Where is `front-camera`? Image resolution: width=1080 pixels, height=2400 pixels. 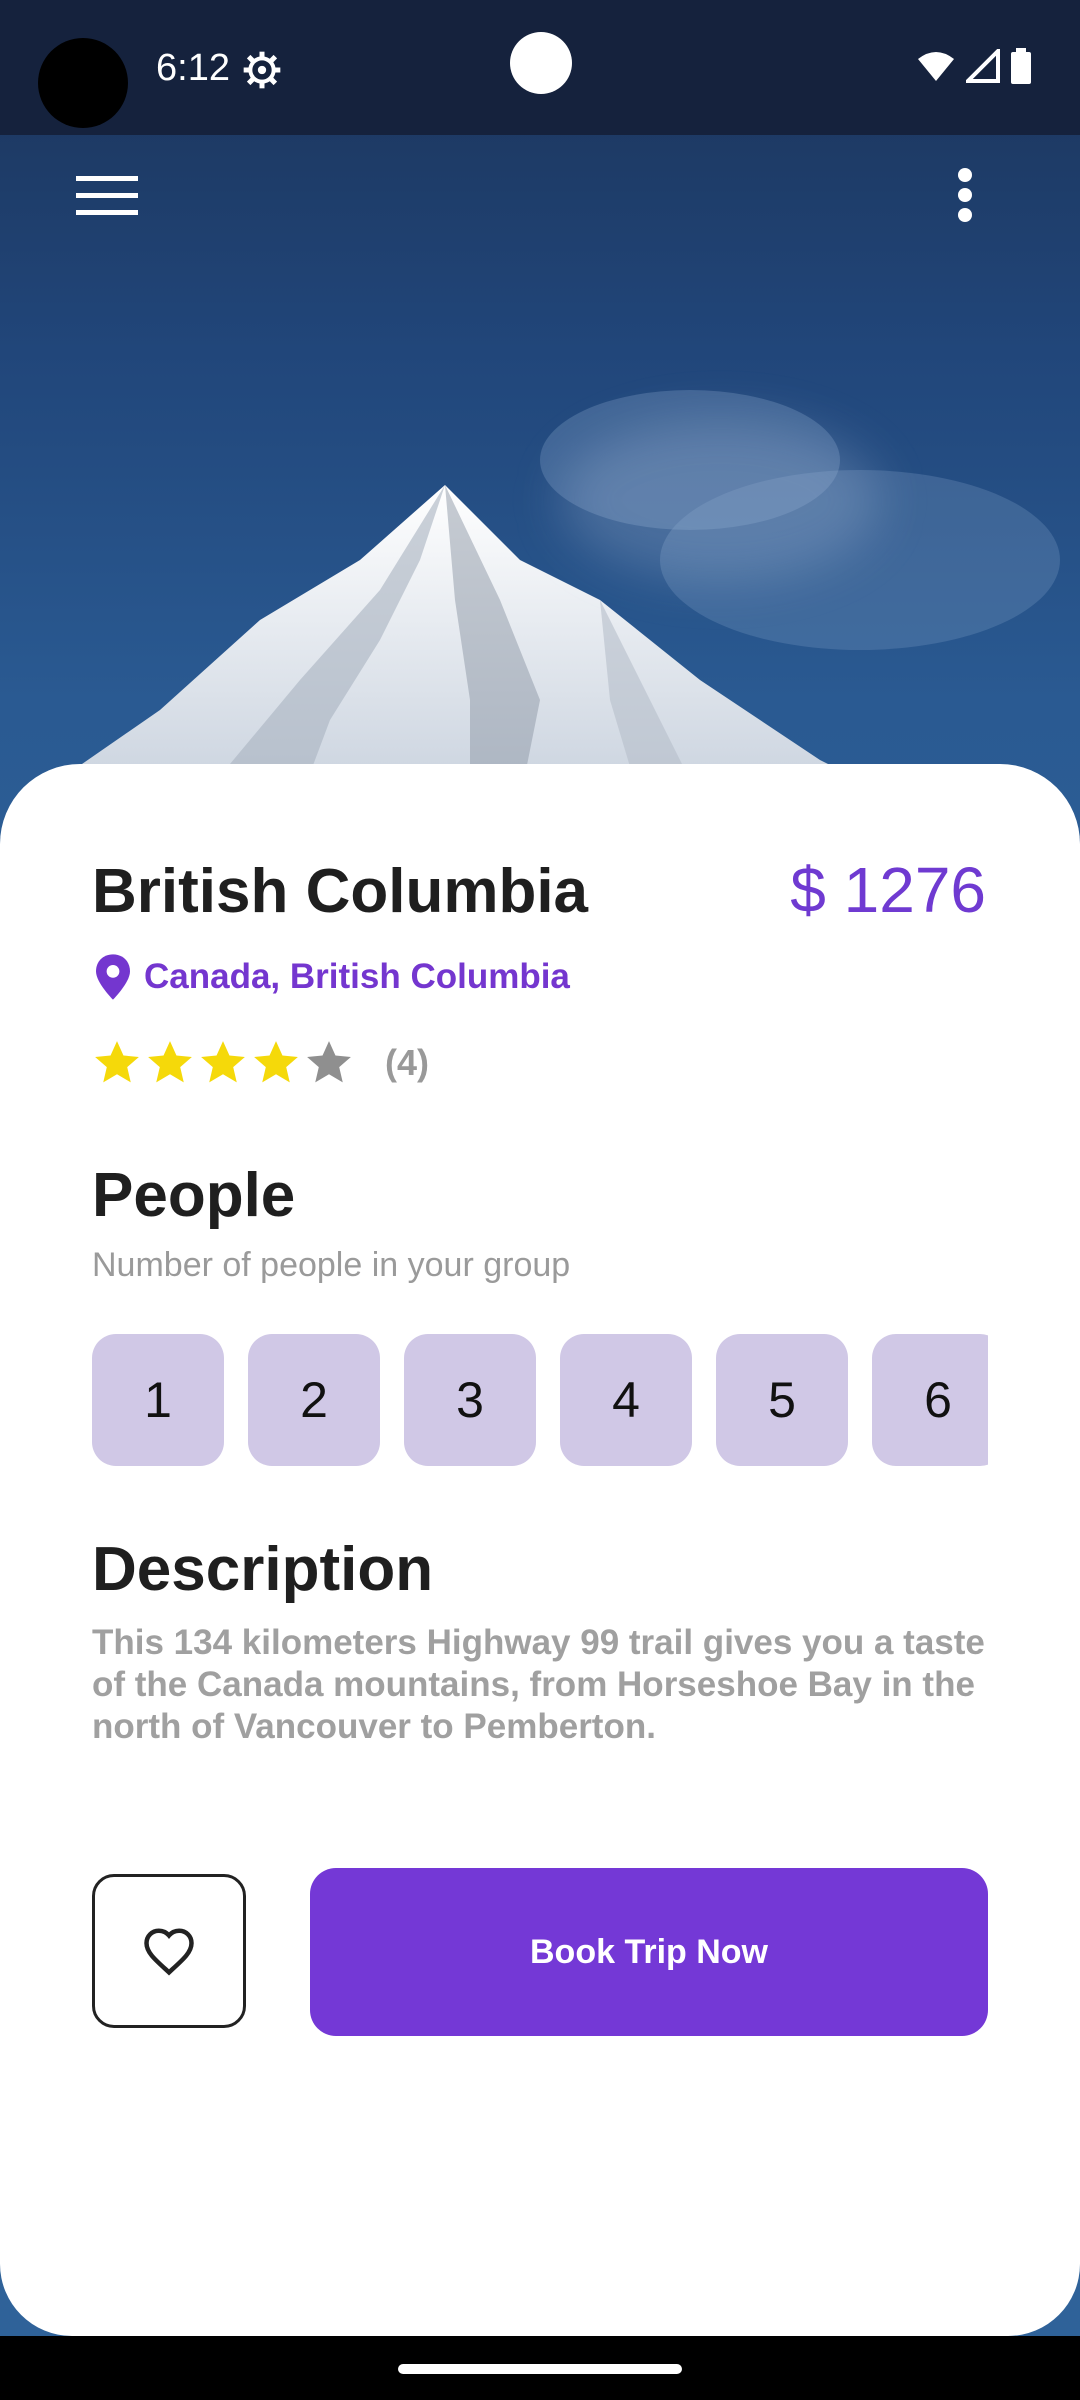
front-camera is located at coordinates (541, 63).